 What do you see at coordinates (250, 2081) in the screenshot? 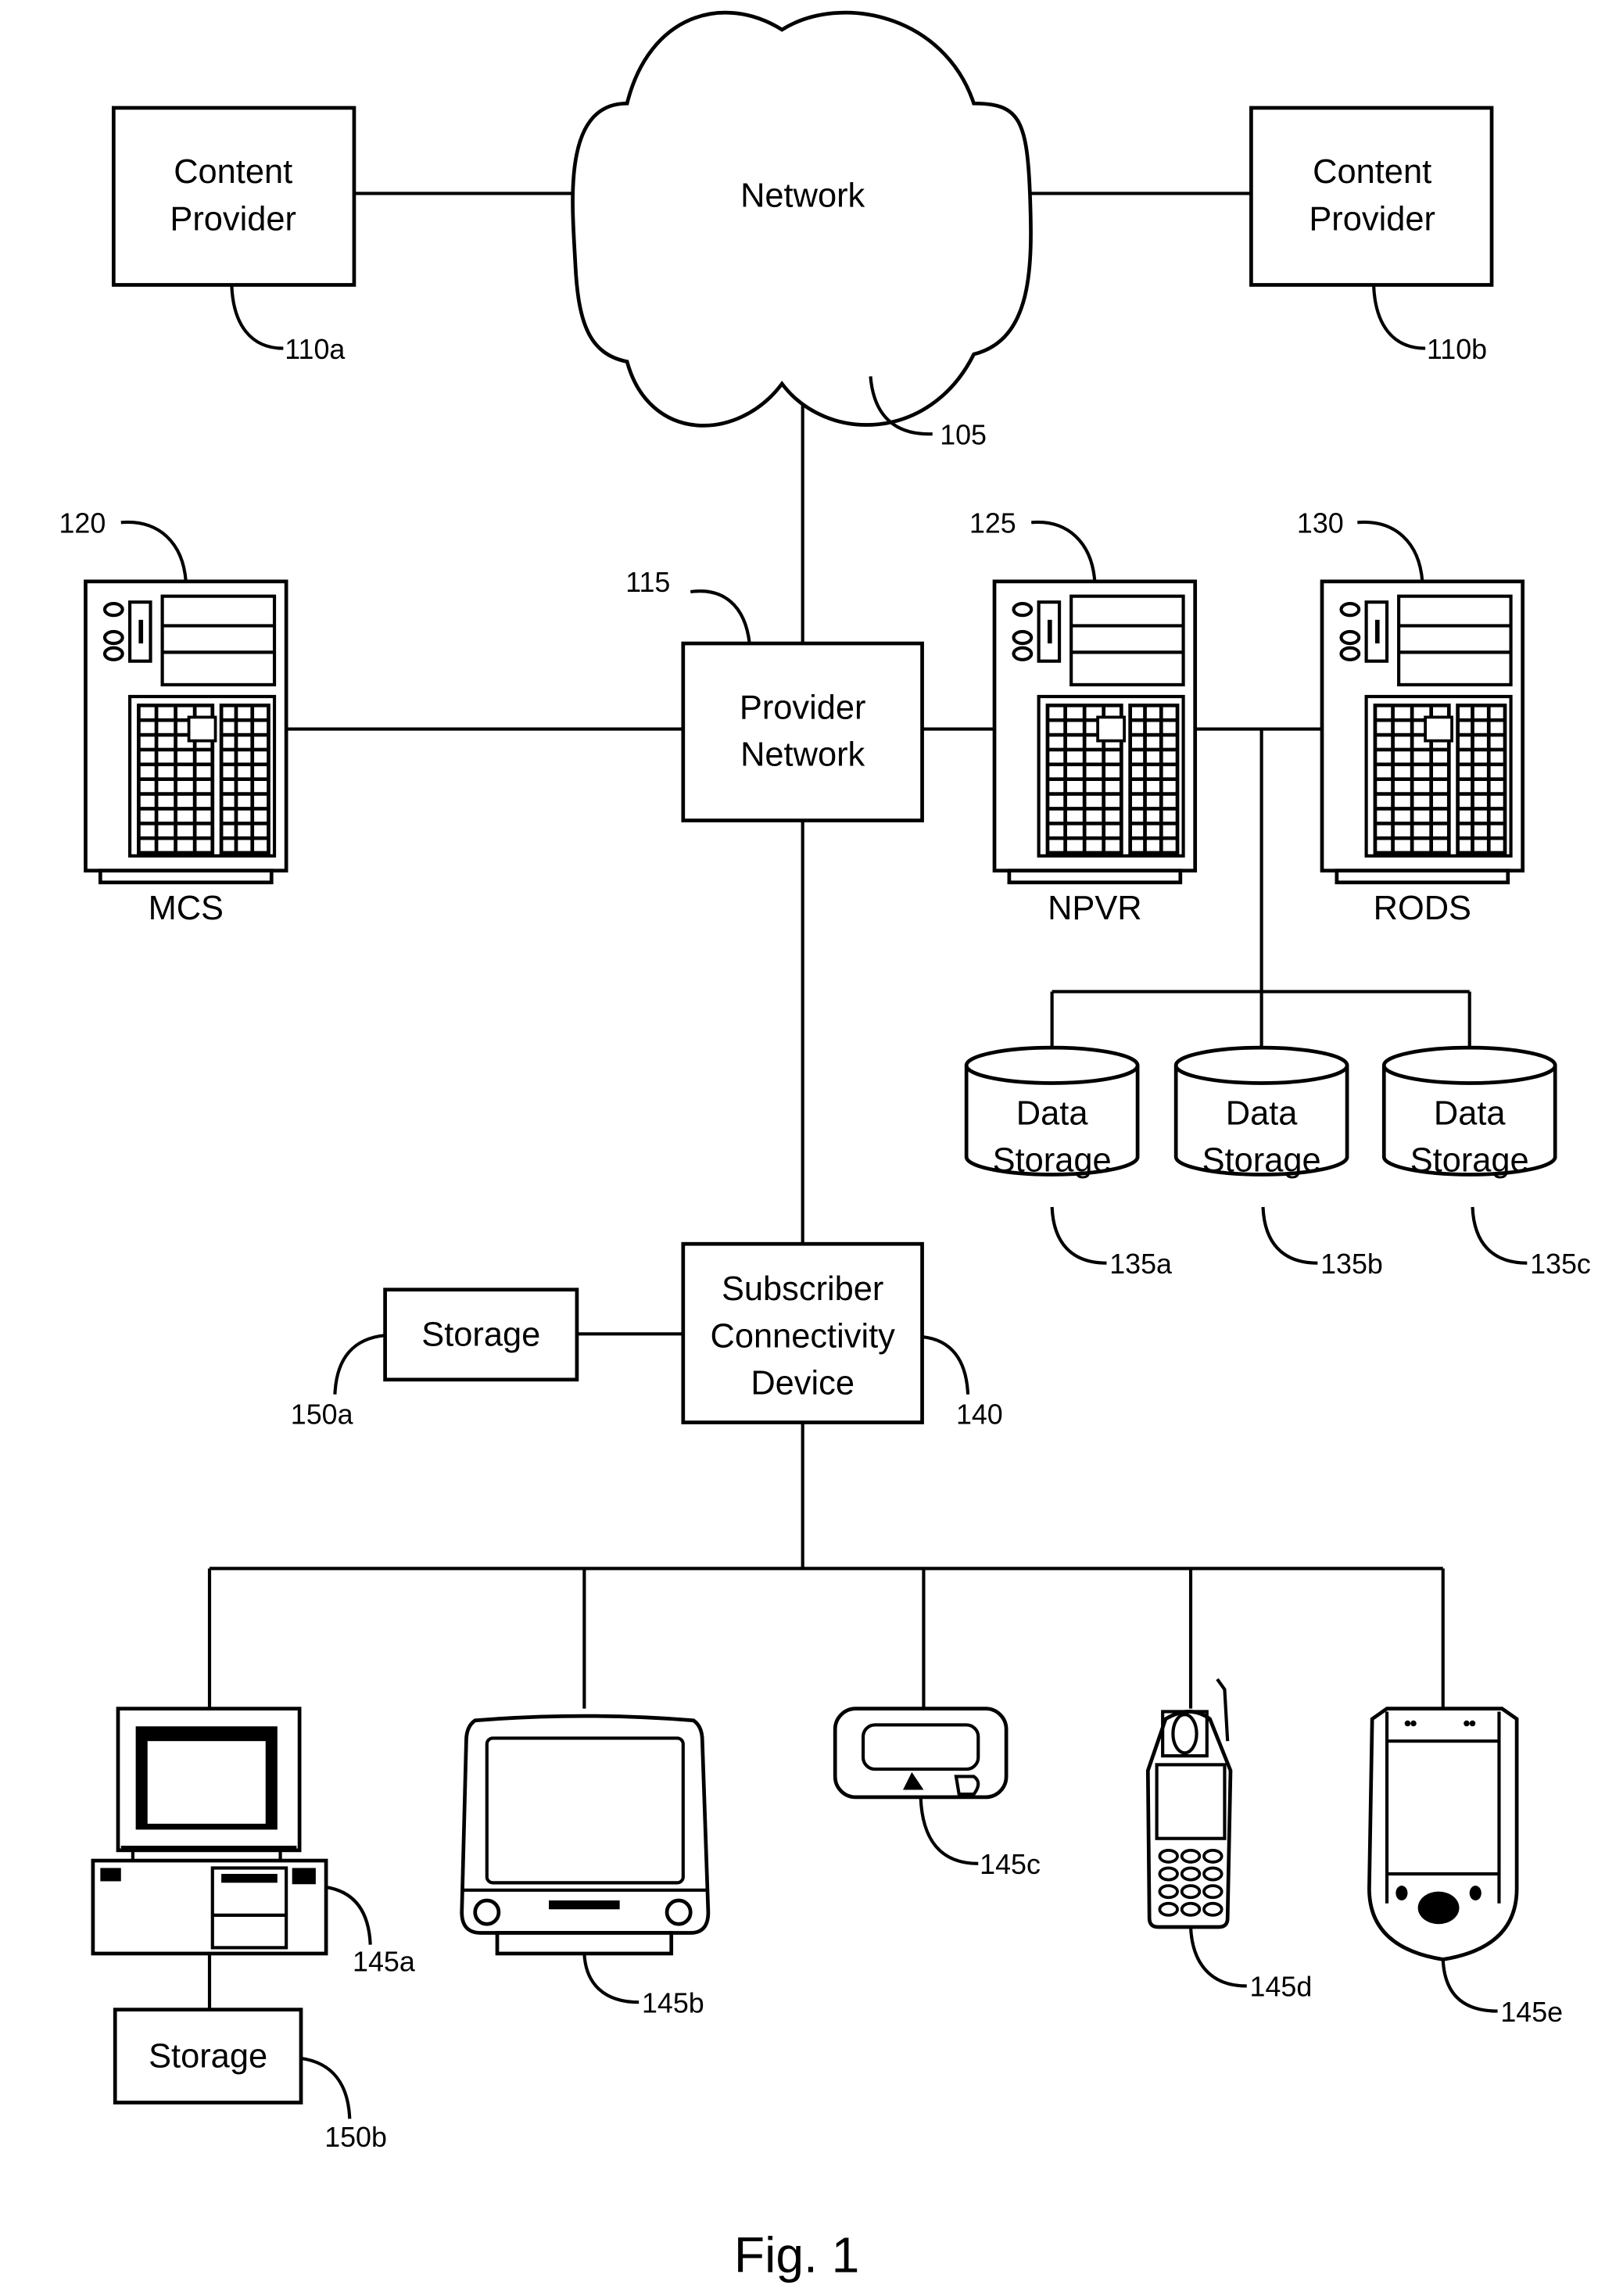
I see `storage-b: Storage 150b` at bounding box center [250, 2081].